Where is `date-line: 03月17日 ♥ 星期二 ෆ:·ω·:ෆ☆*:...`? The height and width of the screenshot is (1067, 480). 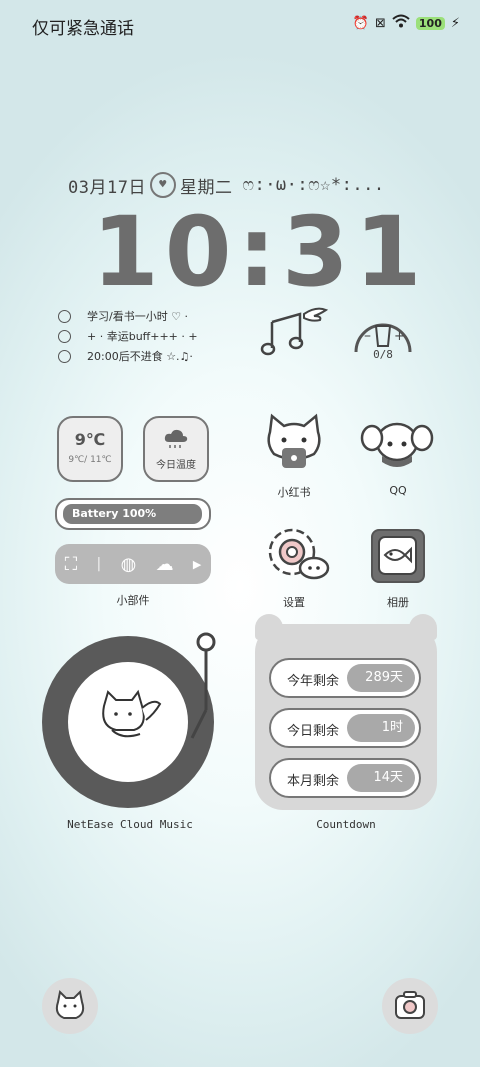
date-line: 03月17日 ♥ 星期二 ෆ:·ω·:ෆ☆*:... is located at coordinates (226, 185).